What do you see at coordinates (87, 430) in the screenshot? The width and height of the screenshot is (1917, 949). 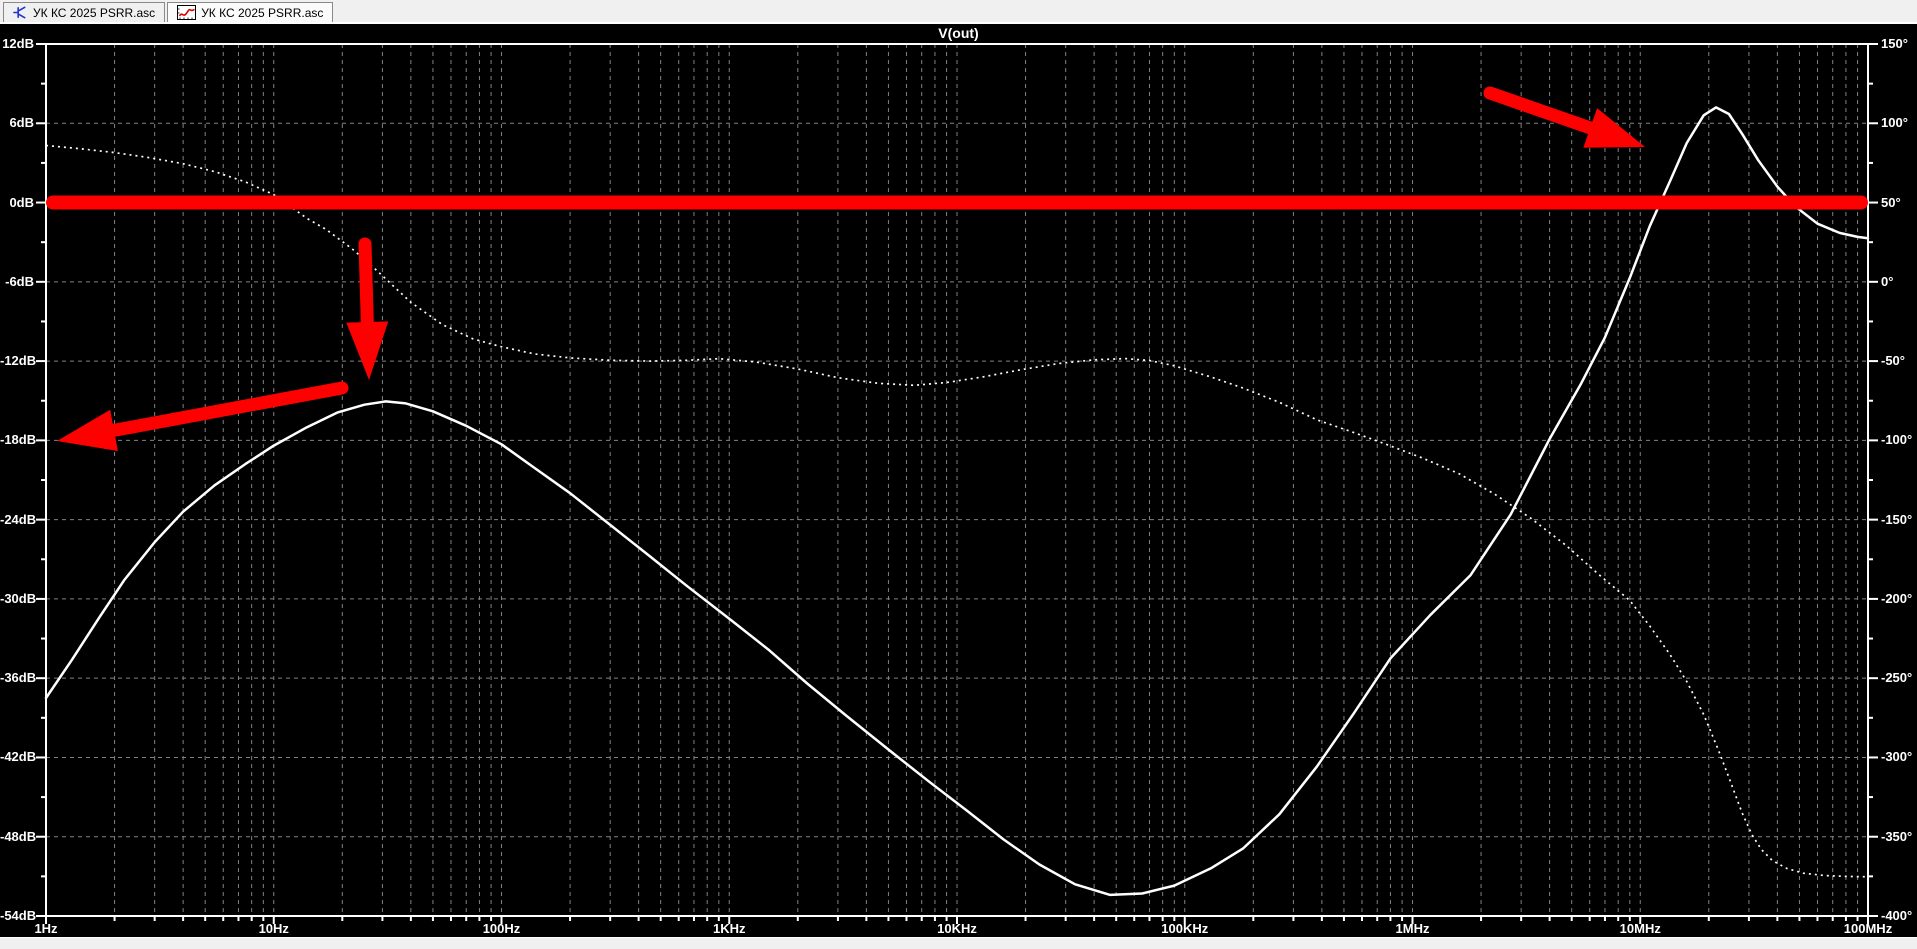 I see `arrow-to-minus18db` at bounding box center [87, 430].